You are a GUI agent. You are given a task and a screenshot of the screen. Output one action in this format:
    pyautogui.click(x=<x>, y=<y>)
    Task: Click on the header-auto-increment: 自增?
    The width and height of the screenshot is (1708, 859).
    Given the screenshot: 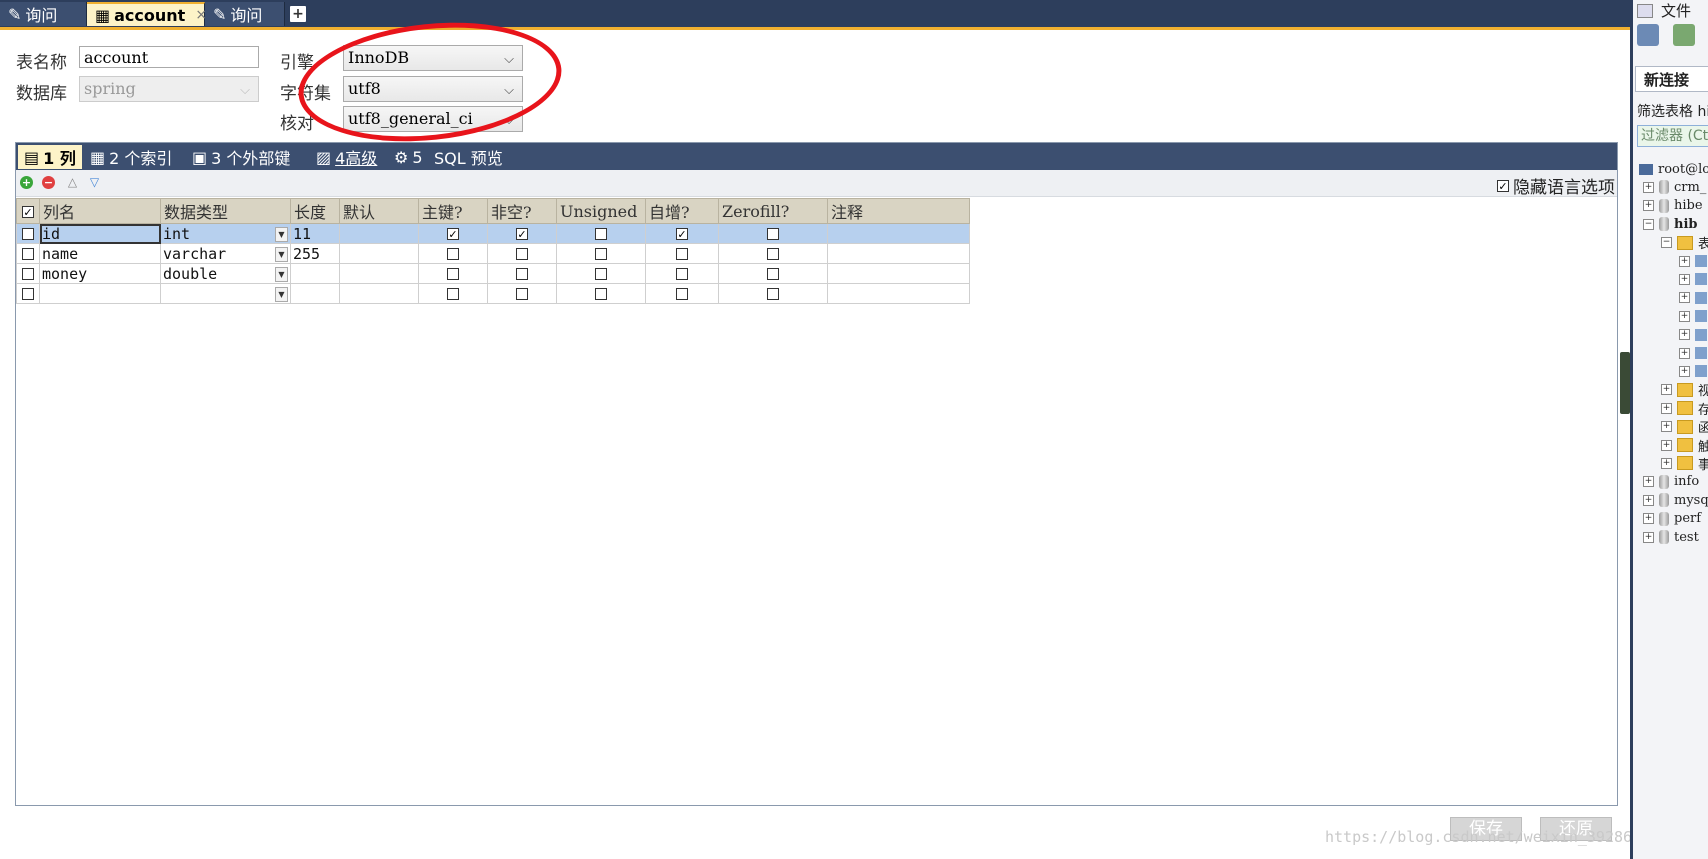 What is the action you would take?
    pyautogui.click(x=682, y=211)
    